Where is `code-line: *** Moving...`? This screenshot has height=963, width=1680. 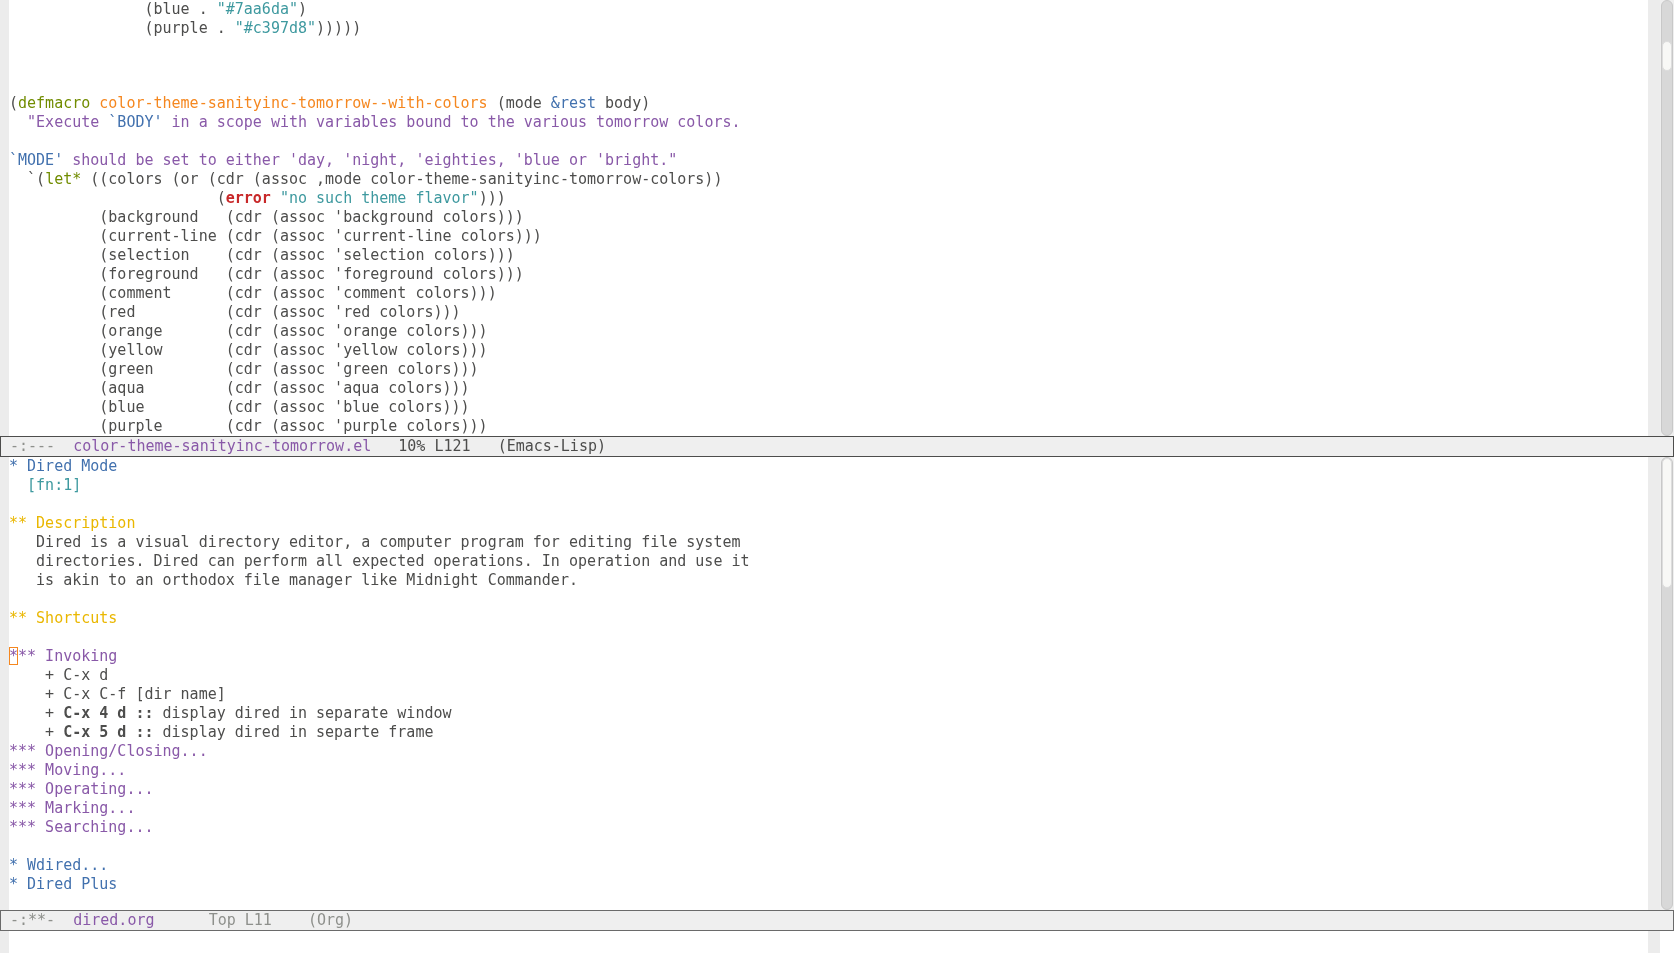 code-line: *** Moving... is located at coordinates (68, 770).